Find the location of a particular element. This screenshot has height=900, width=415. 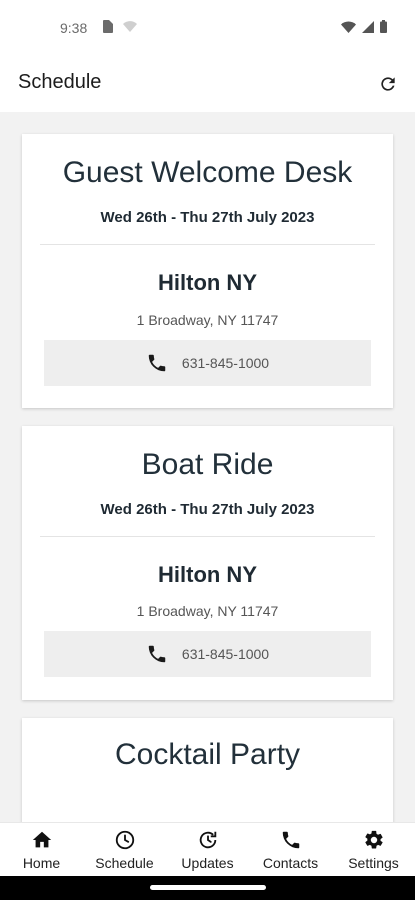

nav-label: Home is located at coordinates (41, 863).